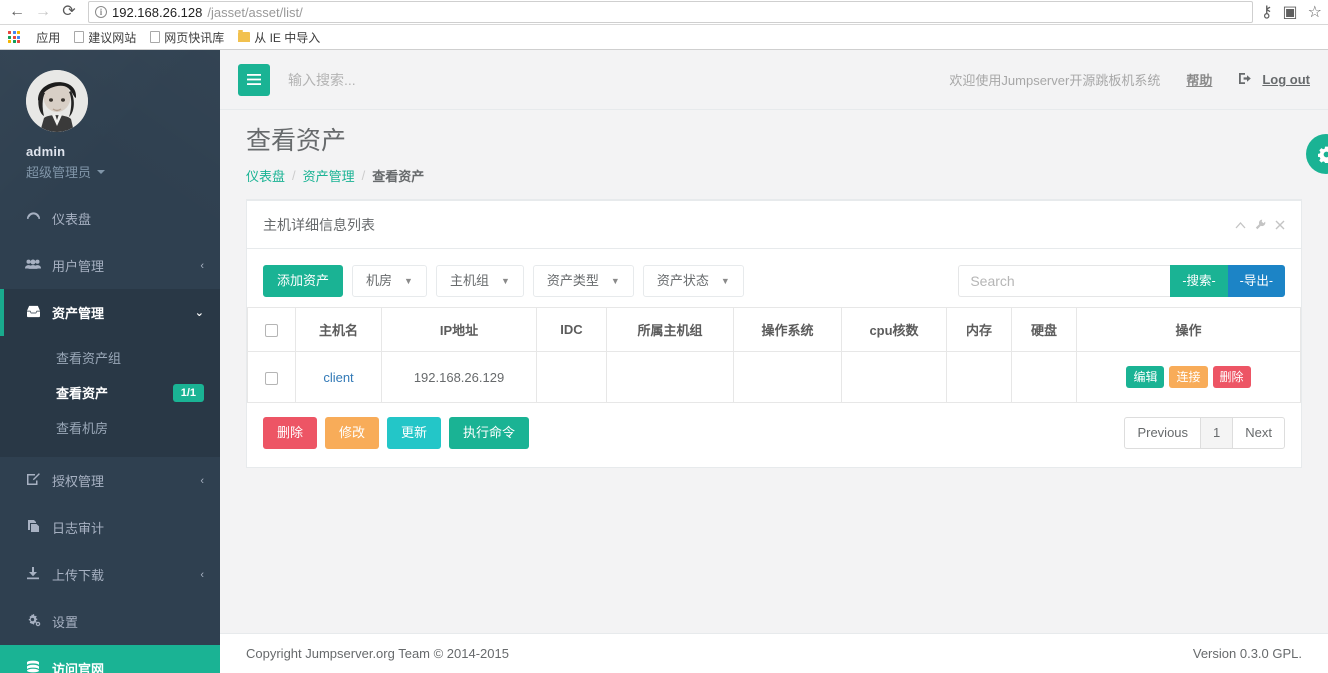 This screenshot has width=1328, height=673. What do you see at coordinates (894, 377) in the screenshot?
I see `cell-cpu` at bounding box center [894, 377].